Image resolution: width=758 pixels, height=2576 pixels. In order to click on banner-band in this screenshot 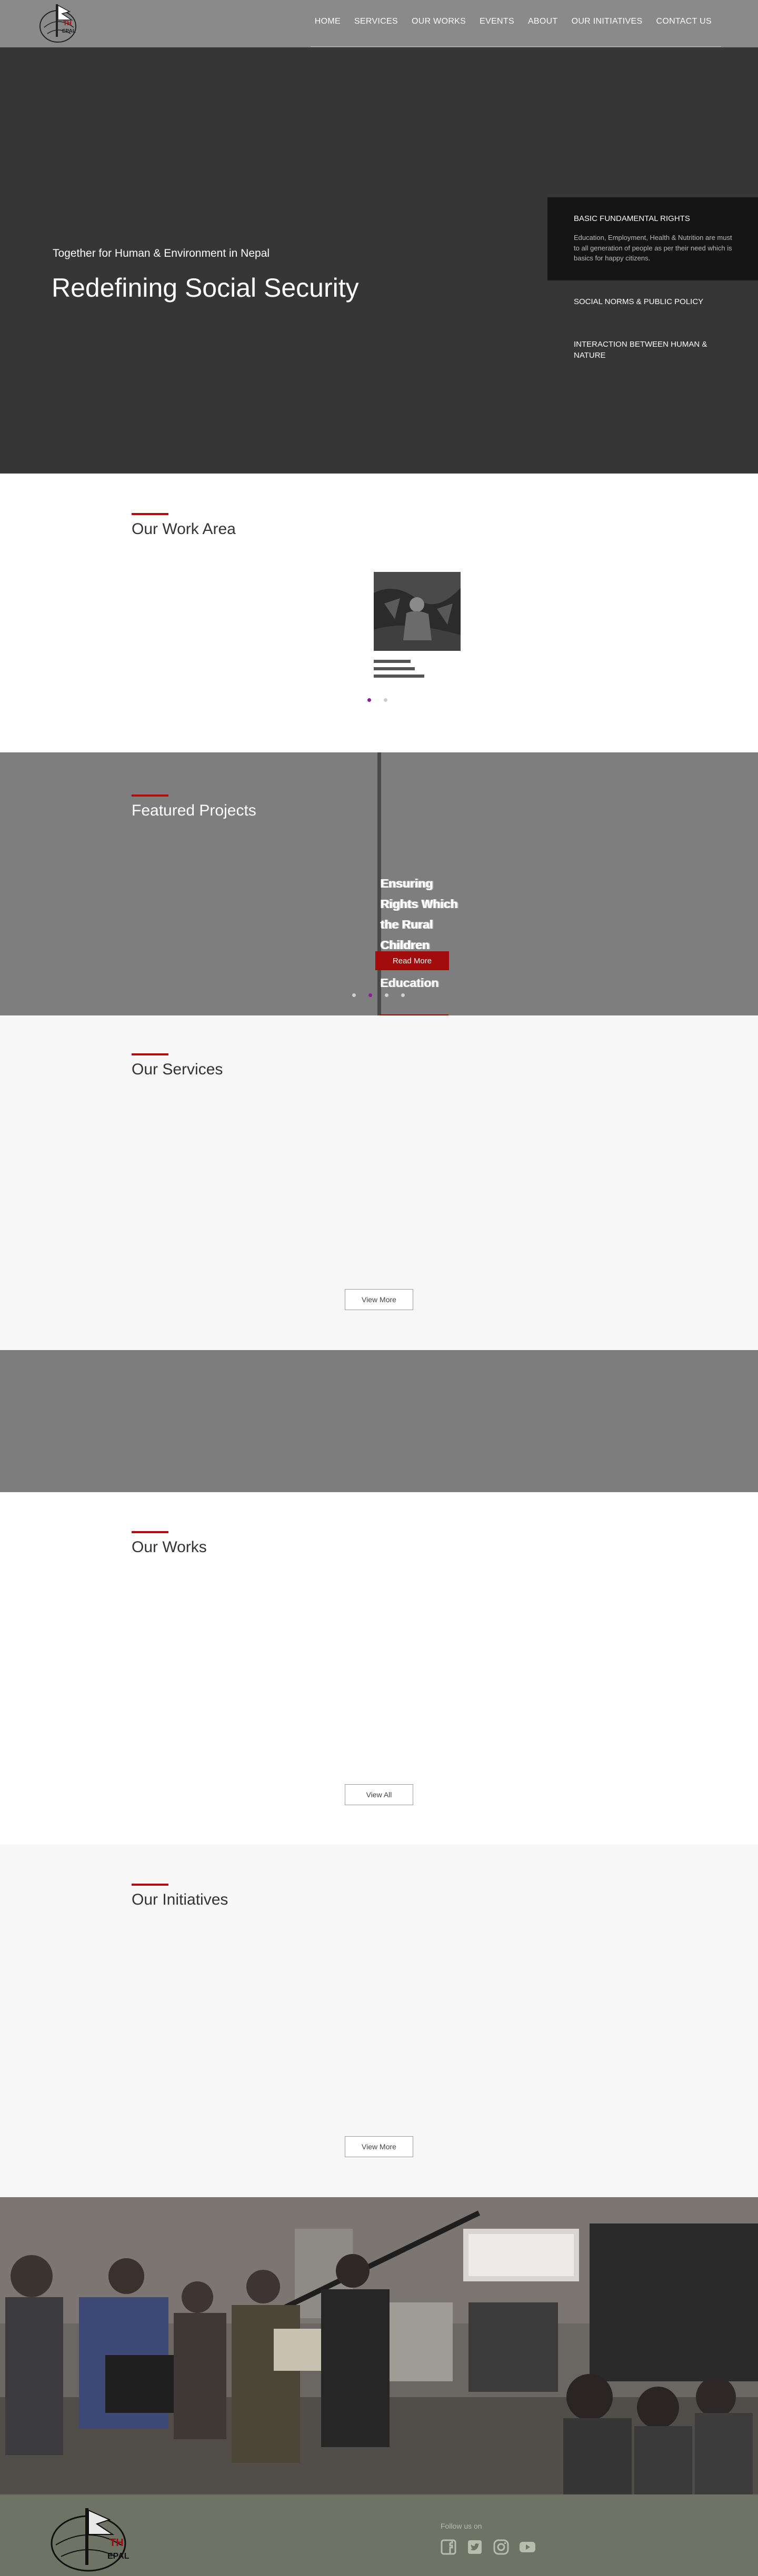, I will do `click(379, 1421)`.